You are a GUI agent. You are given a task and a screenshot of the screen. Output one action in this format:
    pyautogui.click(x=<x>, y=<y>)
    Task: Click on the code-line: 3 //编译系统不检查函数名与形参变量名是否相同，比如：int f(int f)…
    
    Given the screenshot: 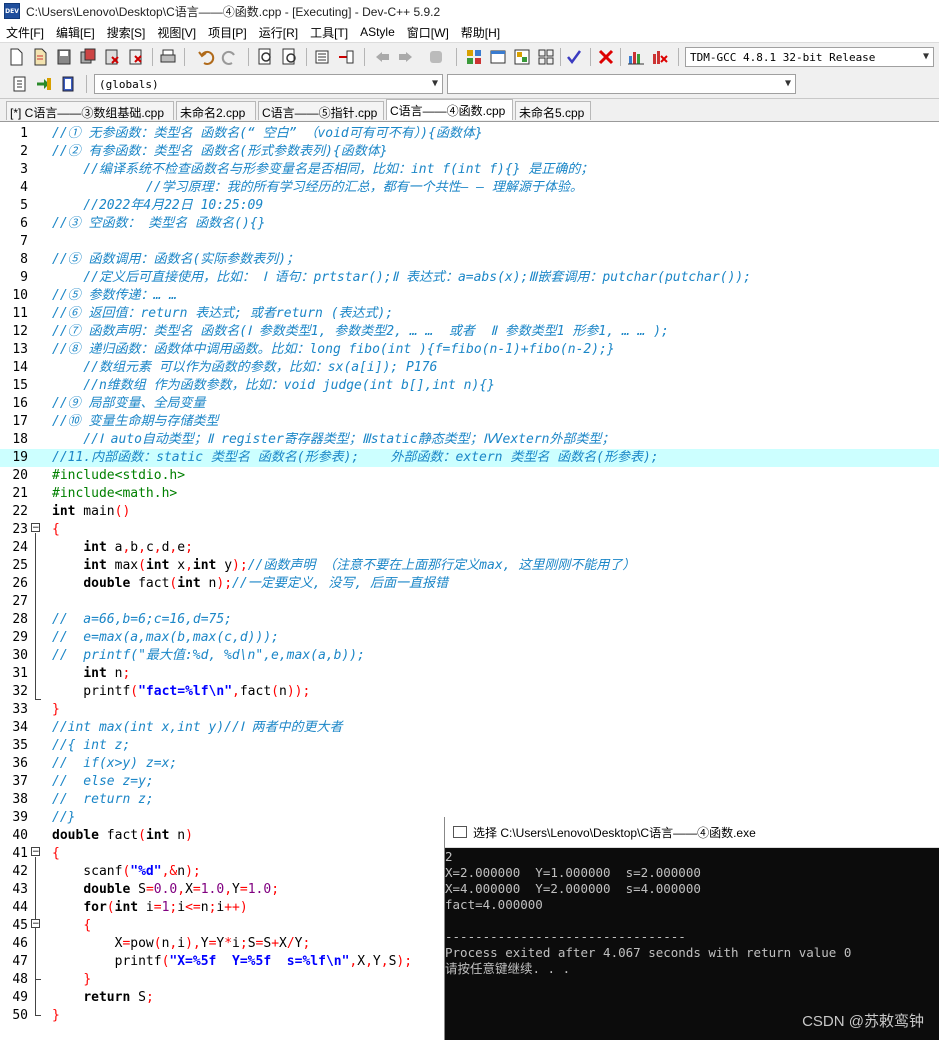 What is the action you would take?
    pyautogui.click(x=469, y=170)
    